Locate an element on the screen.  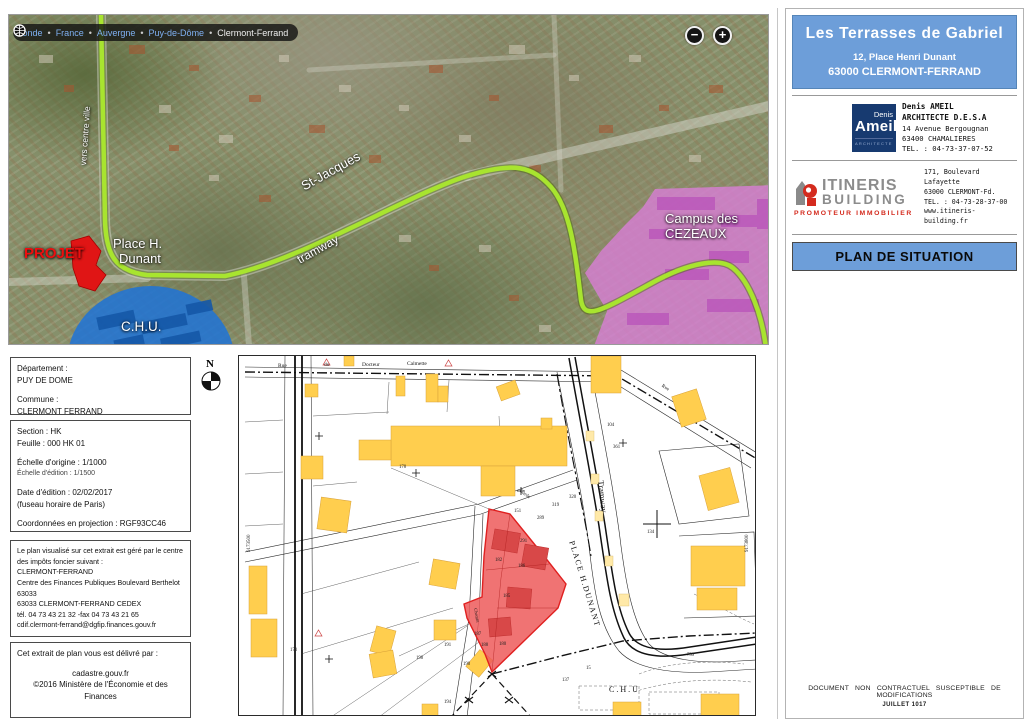
parcel-number: 182 is located at coordinates (499, 560).